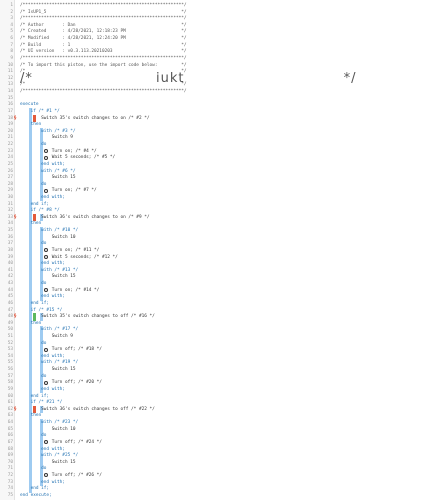 The image size is (444, 500). Describe the element at coordinates (36, 495) in the screenshot. I see `code-text: end execute;` at that location.